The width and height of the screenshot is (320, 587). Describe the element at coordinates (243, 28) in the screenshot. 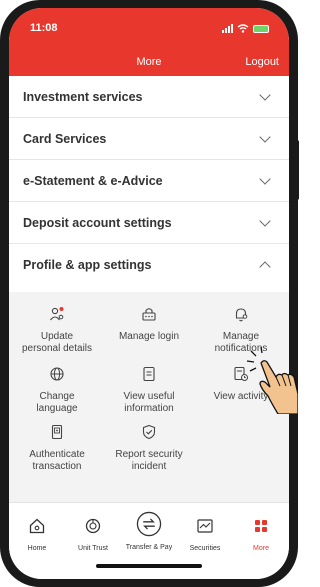

I see `wifi-icon` at that location.